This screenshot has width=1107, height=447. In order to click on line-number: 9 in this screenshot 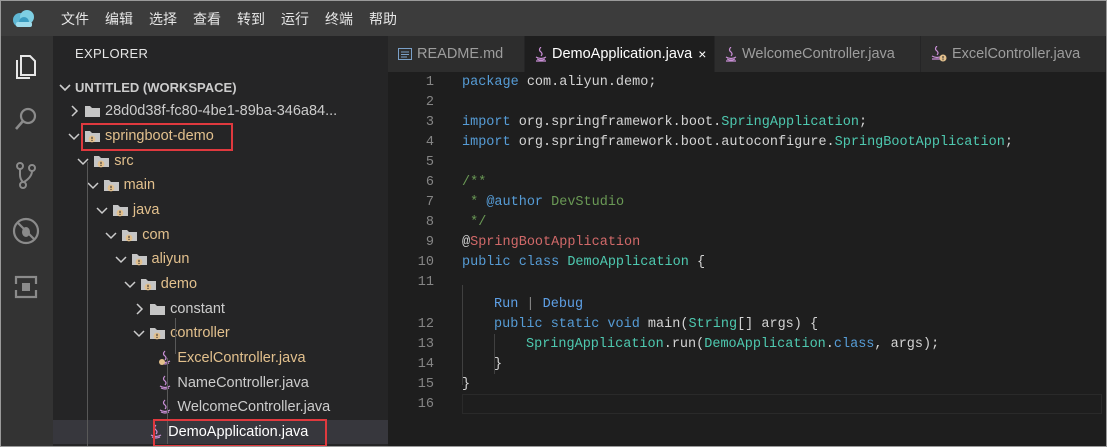, I will do `click(429, 242)`.